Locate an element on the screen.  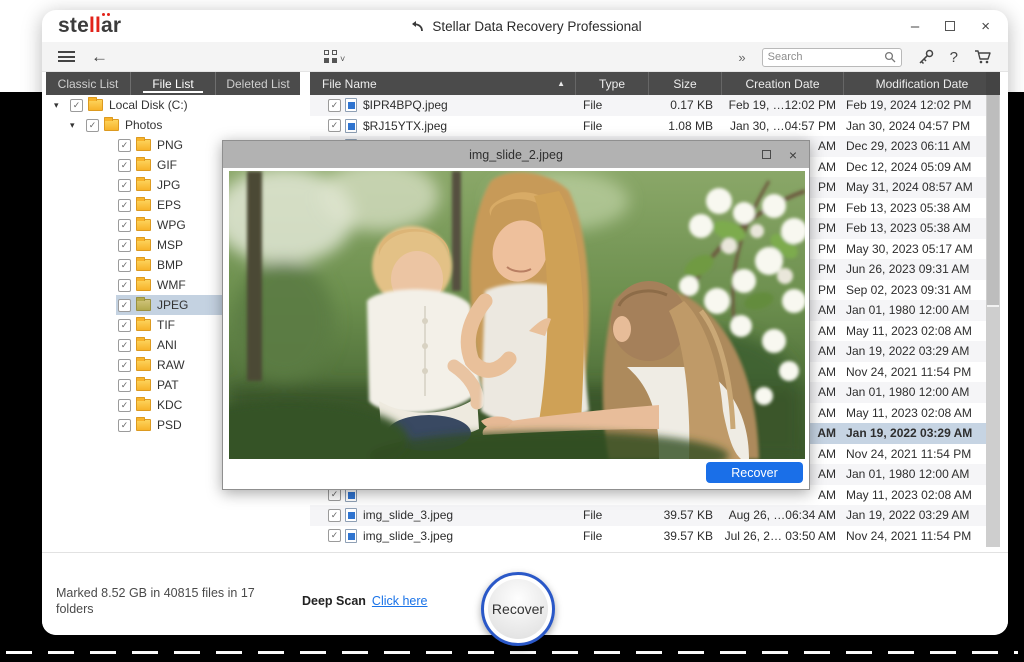
file-modification-date: Jun 26, 2023 09:31 AM is located at coordinates (908, 269).